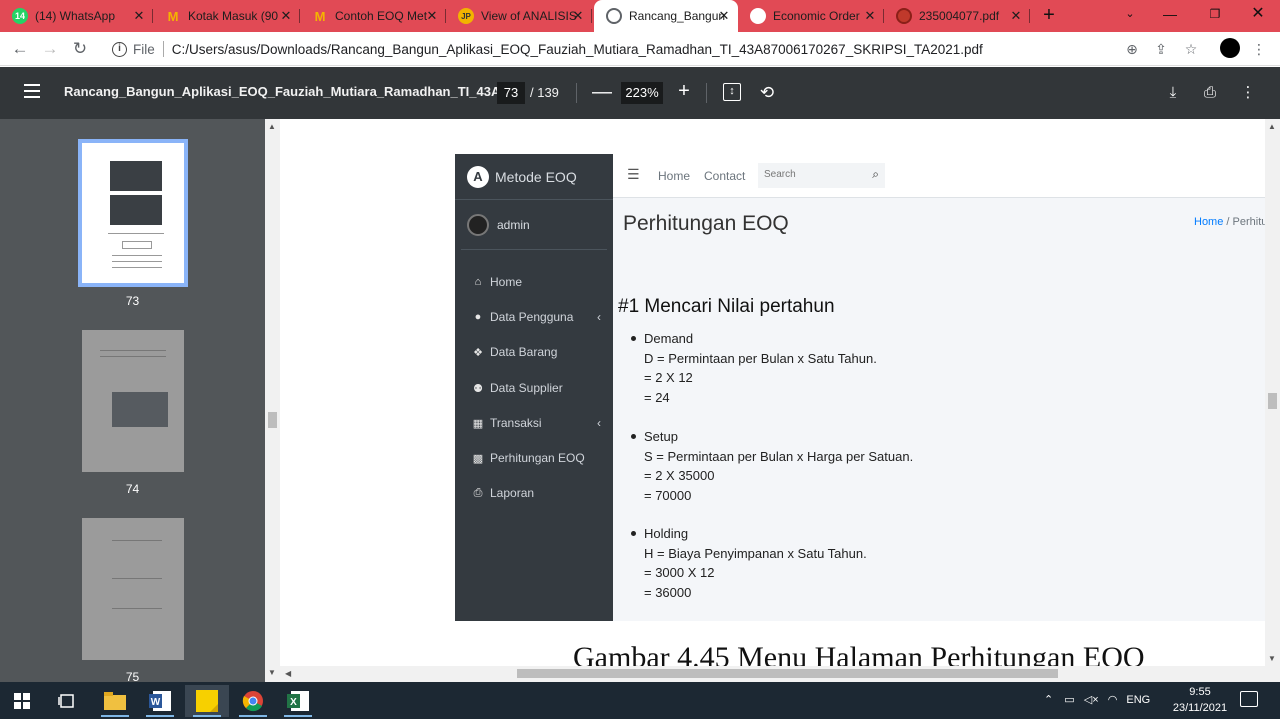 The height and width of the screenshot is (719, 1280). What do you see at coordinates (160, 701) in the screenshot?
I see `word-icon: W` at bounding box center [160, 701].